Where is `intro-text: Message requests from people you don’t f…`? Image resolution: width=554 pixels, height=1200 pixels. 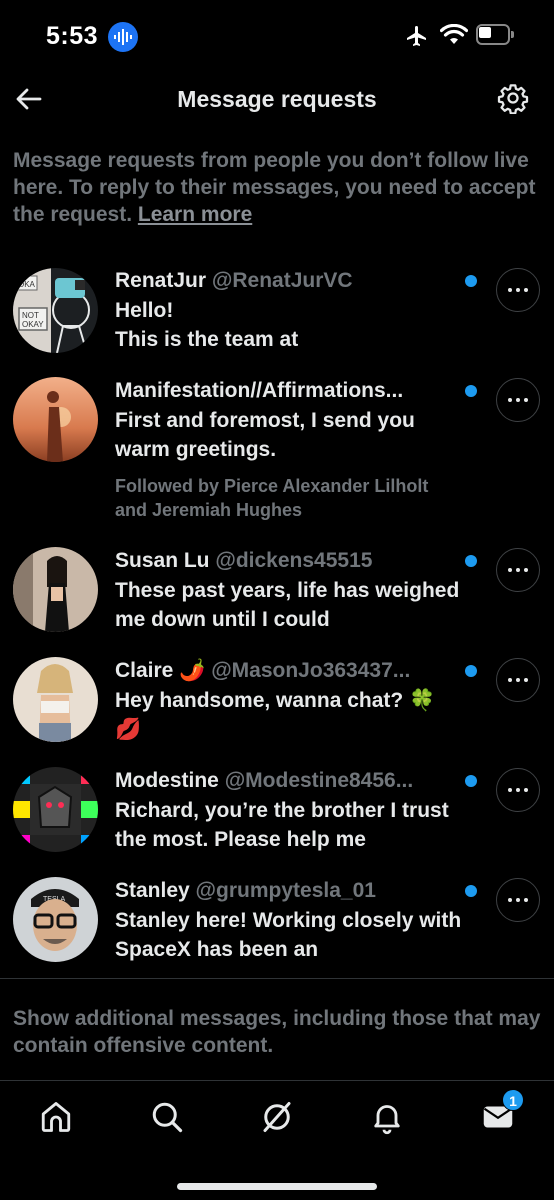
intro-text: Message requests from people you don’t f… is located at coordinates (278, 187).